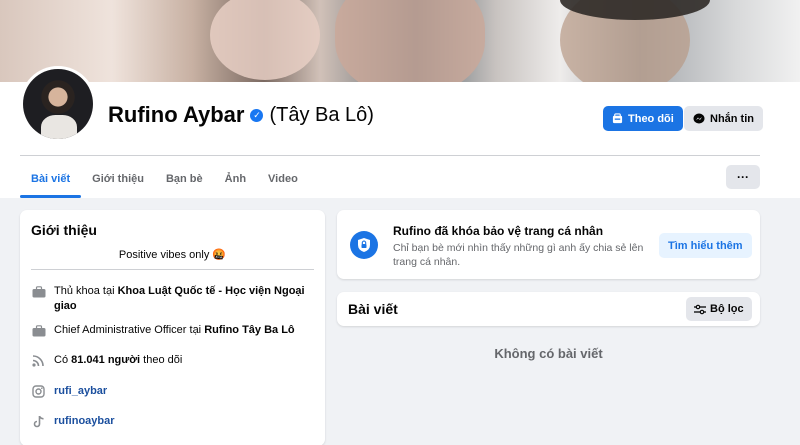 Image resolution: width=800 pixels, height=445 pixels. I want to click on tiktok-icon, so click(38, 421).